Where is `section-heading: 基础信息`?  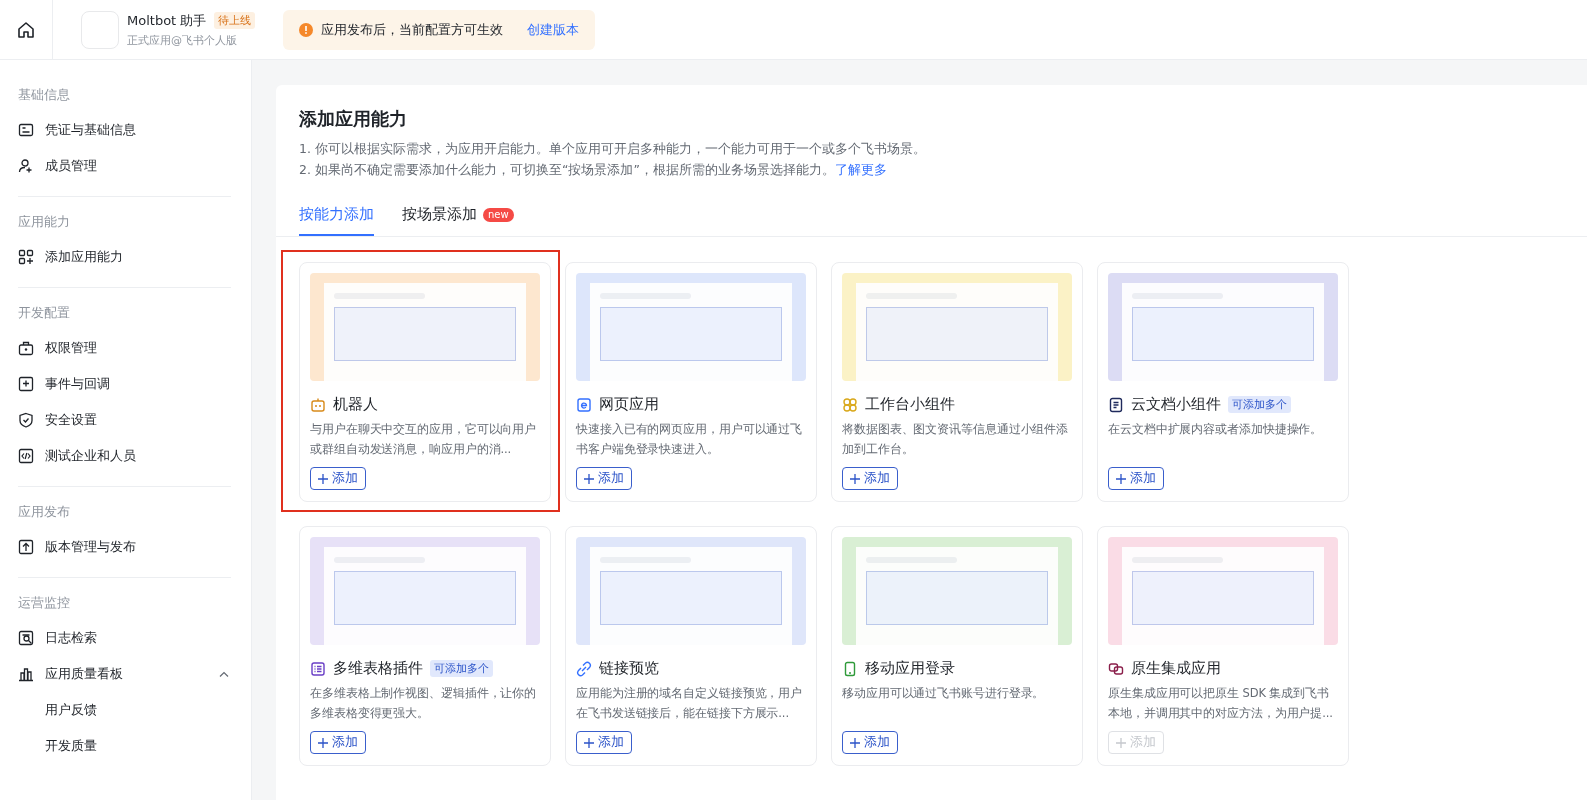 section-heading: 基础信息 is located at coordinates (44, 95).